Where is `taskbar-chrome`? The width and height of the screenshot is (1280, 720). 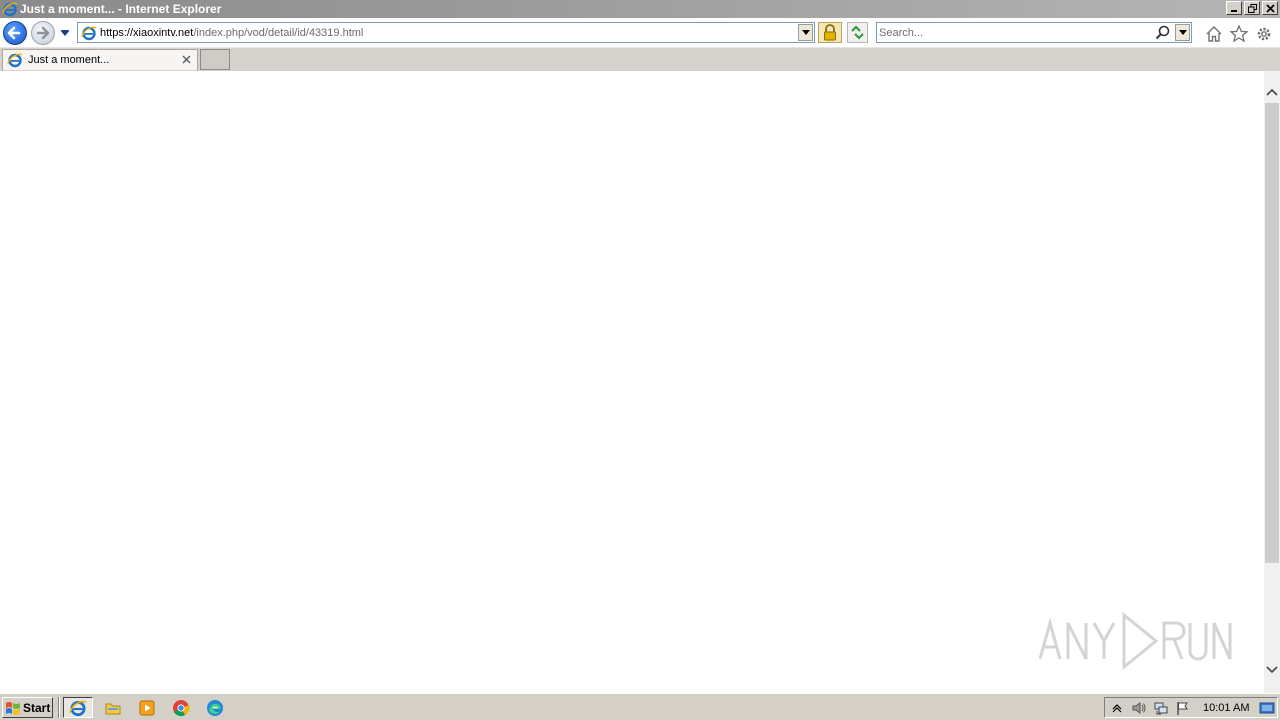
taskbar-chrome is located at coordinates (181, 707).